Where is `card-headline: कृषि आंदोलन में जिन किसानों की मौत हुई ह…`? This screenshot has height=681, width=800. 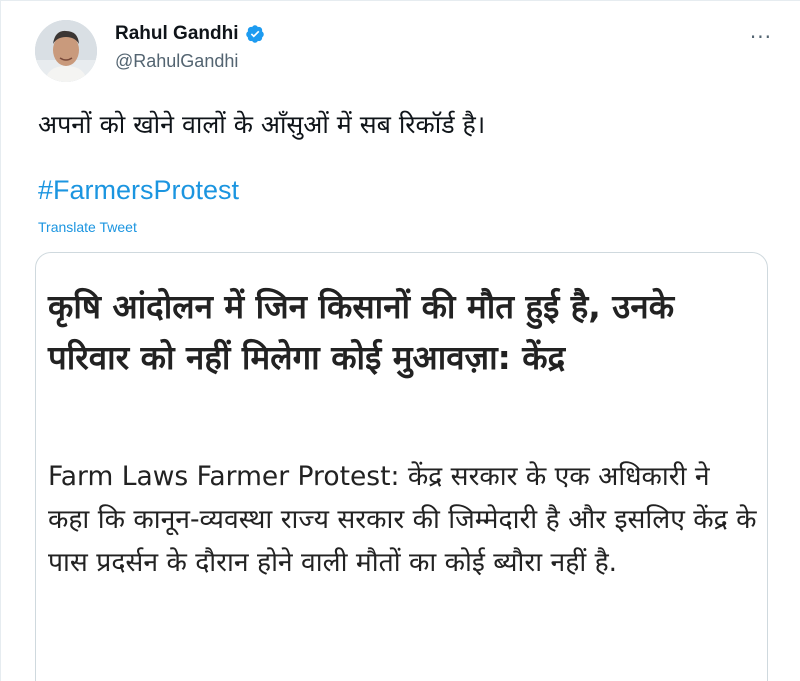
card-headline: कृषि आंदोलन में जिन किसानों की मौत हुई ह… is located at coordinates (361, 332).